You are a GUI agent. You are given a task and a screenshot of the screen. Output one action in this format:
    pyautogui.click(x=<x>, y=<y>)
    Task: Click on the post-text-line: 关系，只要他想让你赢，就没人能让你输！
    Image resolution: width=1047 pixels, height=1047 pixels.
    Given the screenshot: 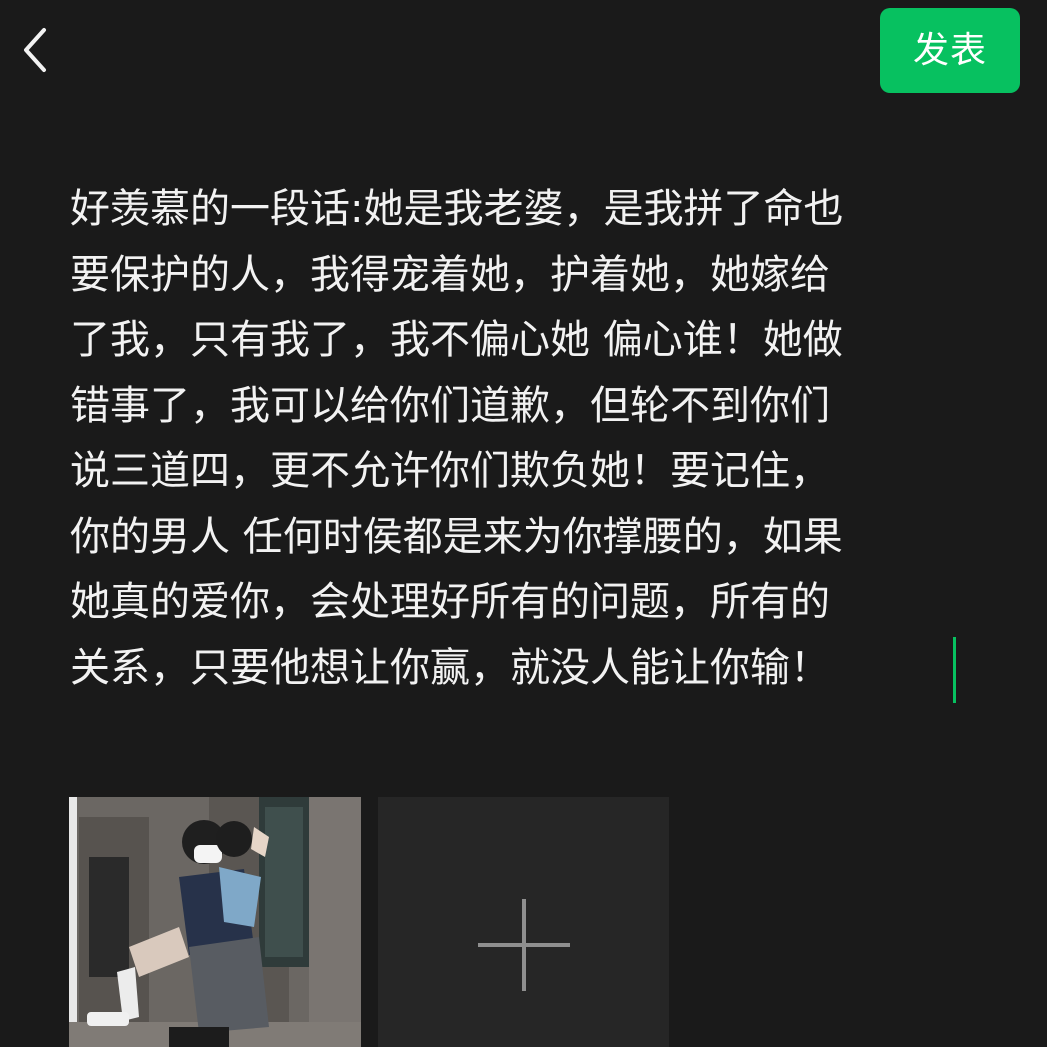 What is the action you would take?
    pyautogui.click(x=450, y=667)
    